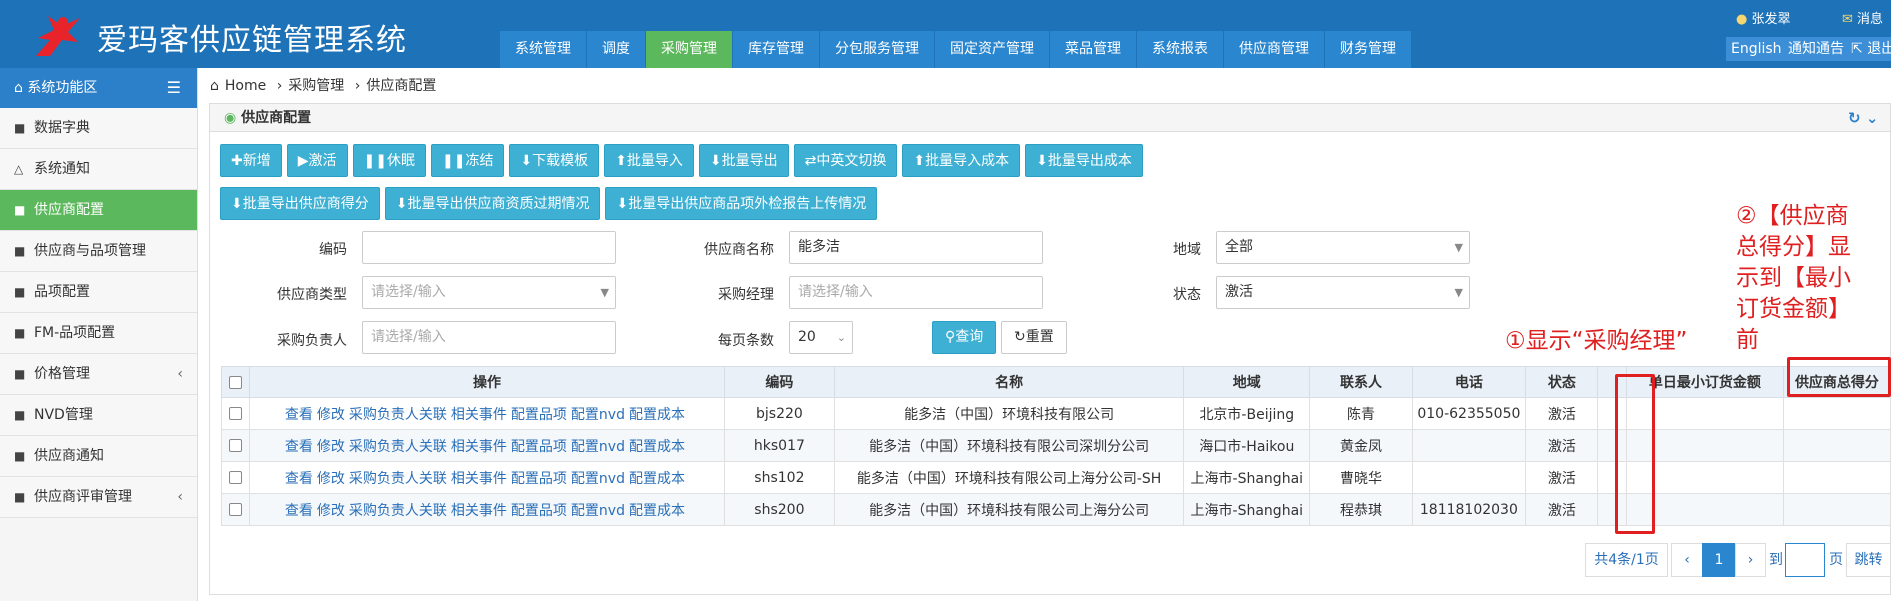  I want to click on toolbar-button: ⬇批量导出, so click(743, 160).